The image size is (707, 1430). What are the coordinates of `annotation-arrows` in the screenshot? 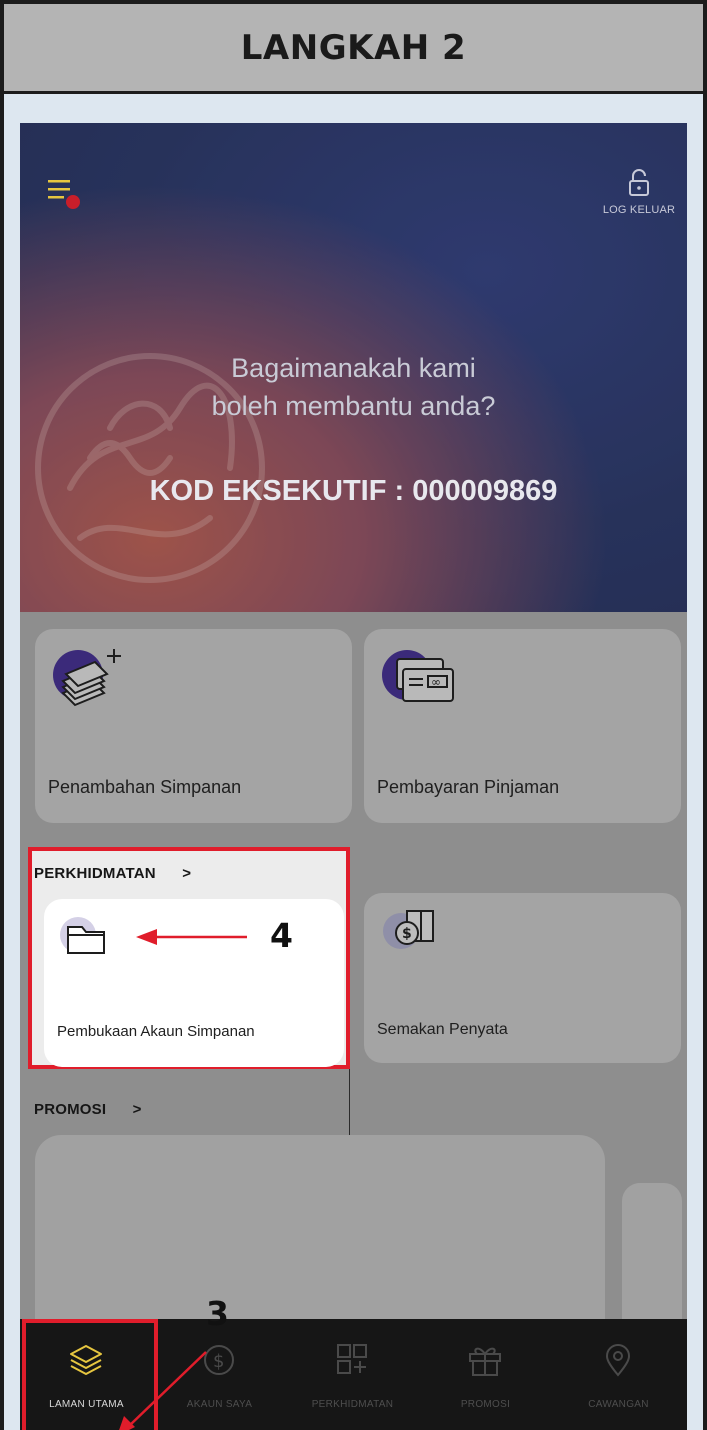 It's located at (183, 1179).